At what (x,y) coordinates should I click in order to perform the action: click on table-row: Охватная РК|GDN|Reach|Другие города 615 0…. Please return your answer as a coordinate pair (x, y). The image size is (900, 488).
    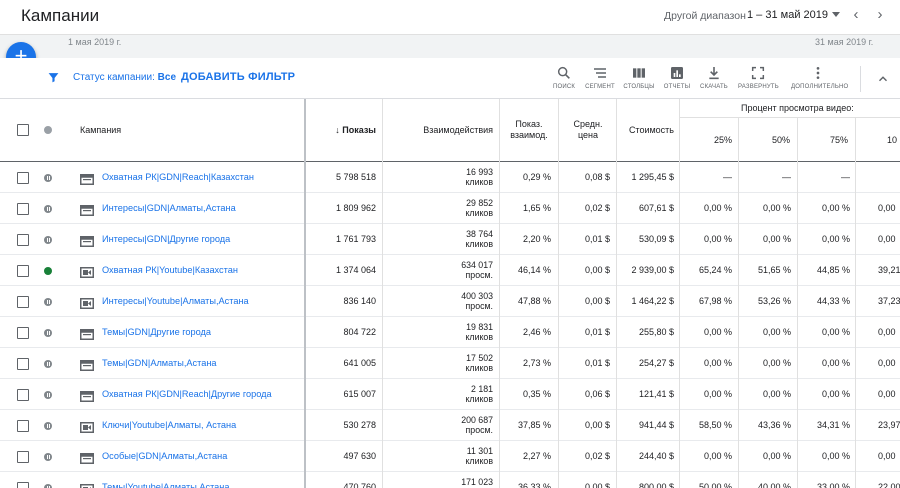
    Looking at the image, I should click on (450, 394).